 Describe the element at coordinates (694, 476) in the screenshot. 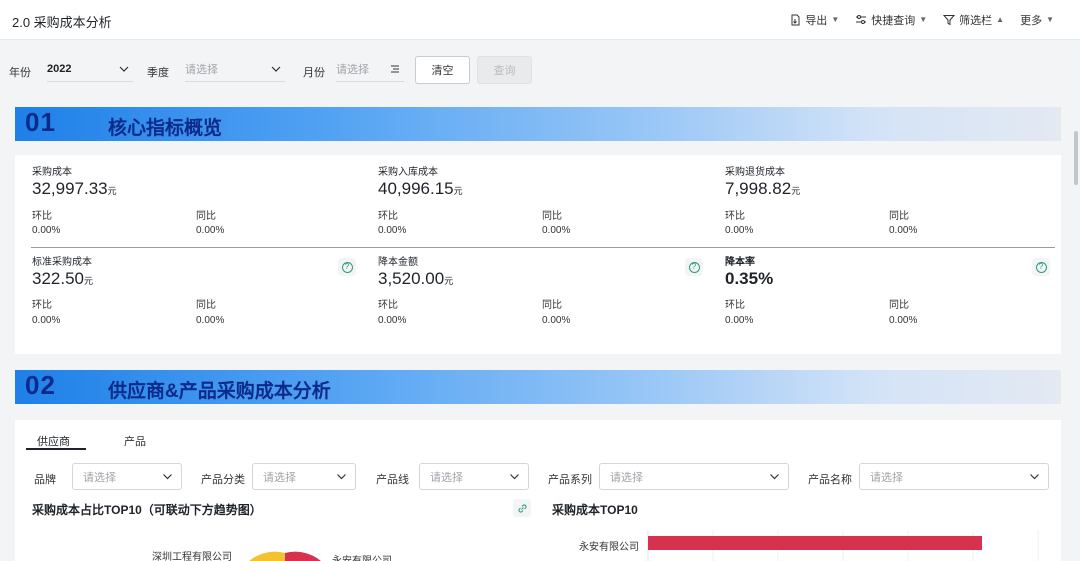

I see `series-select: 请选择` at that location.